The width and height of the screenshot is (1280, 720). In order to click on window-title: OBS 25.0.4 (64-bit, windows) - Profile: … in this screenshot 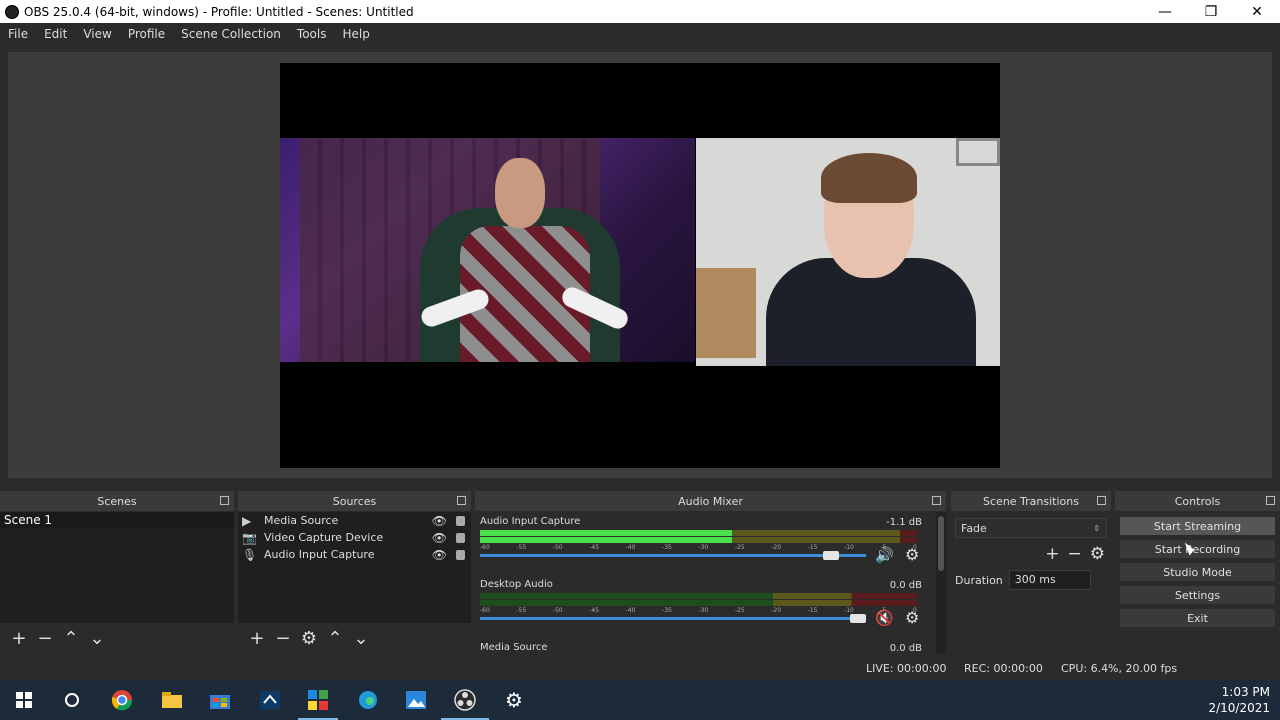, I will do `click(219, 11)`.